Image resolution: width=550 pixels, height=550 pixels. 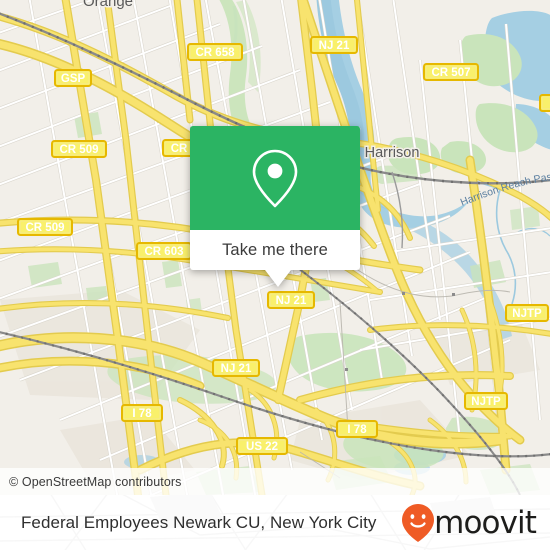 I want to click on map-pin-icon, so click(x=275, y=178).